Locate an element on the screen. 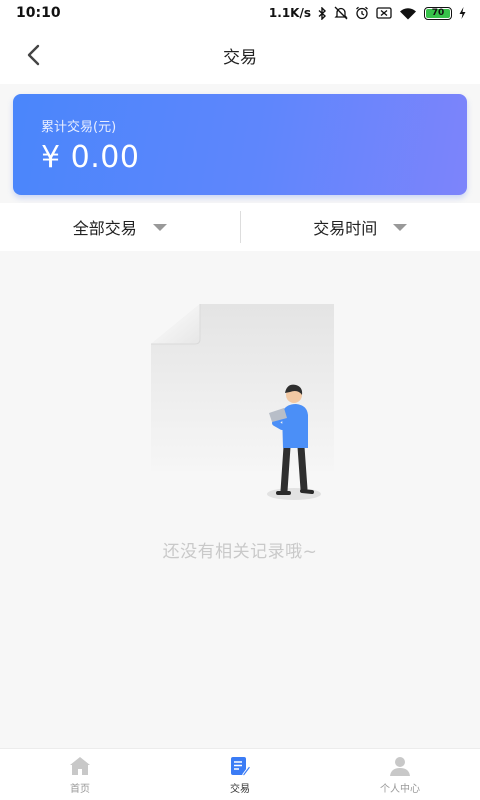  status-bar: 10:10 1.1K/s 70 is located at coordinates (240, 13).